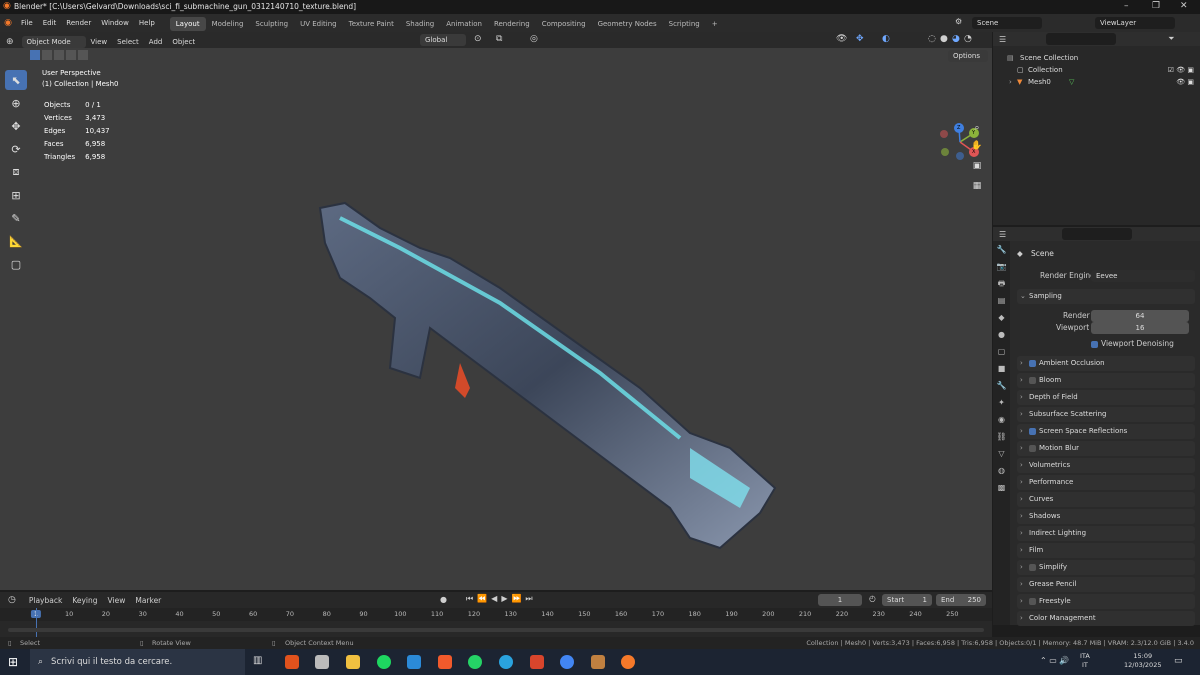  Describe the element at coordinates (148, 600) in the screenshot. I see `menu-marker: Marker` at that location.